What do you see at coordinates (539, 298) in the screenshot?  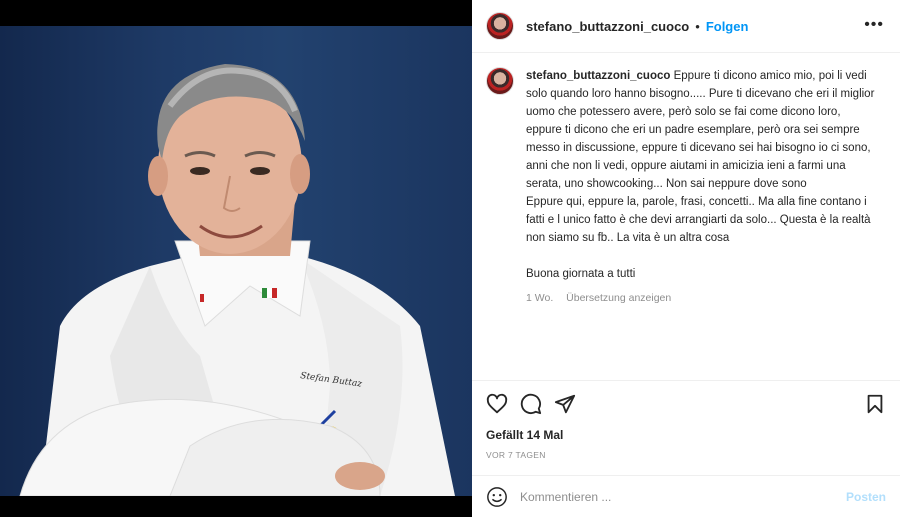 I see `caption-time: 1 Wo.` at bounding box center [539, 298].